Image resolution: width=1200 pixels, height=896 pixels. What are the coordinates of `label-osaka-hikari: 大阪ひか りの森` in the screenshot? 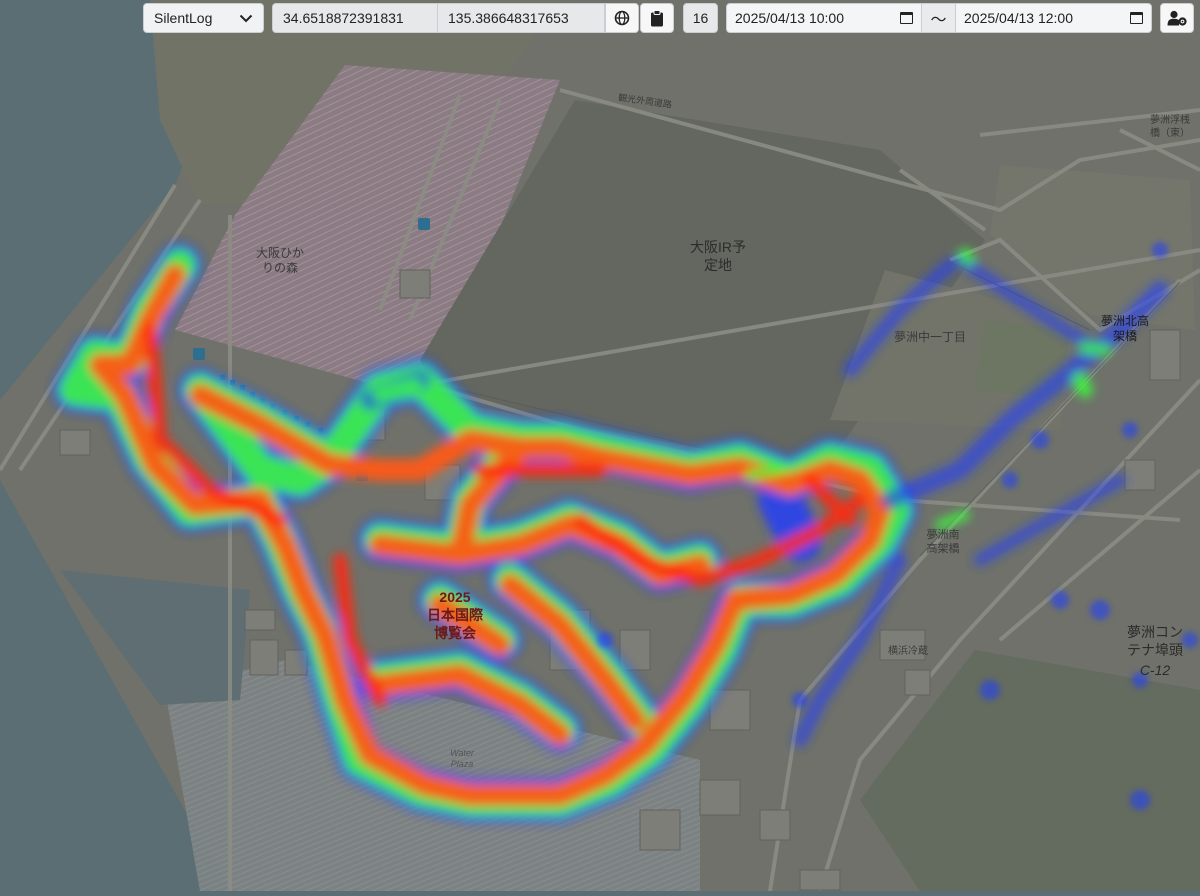 It's located at (279, 260).